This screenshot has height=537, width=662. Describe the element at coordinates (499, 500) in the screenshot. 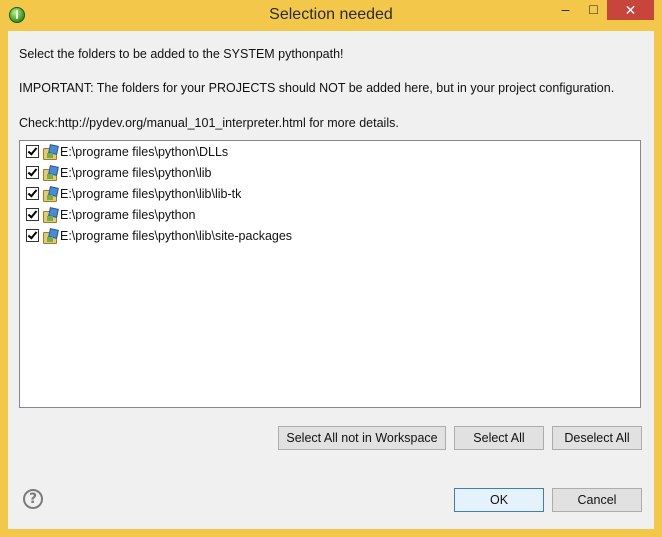

I see `ok-button: OK` at that location.